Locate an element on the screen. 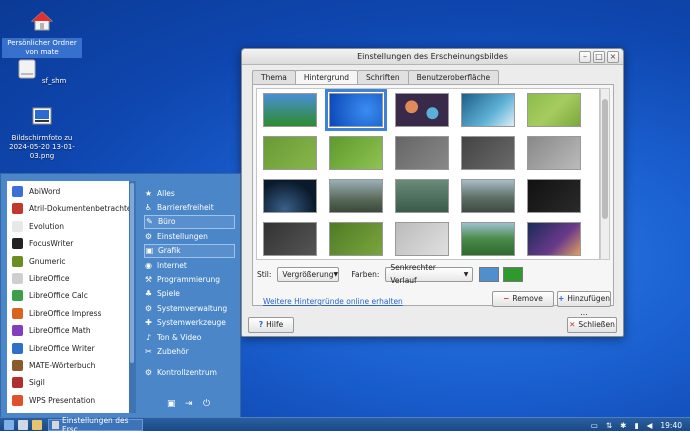 The image size is (690, 431). tab-schriften: Schriften is located at coordinates (382, 77).